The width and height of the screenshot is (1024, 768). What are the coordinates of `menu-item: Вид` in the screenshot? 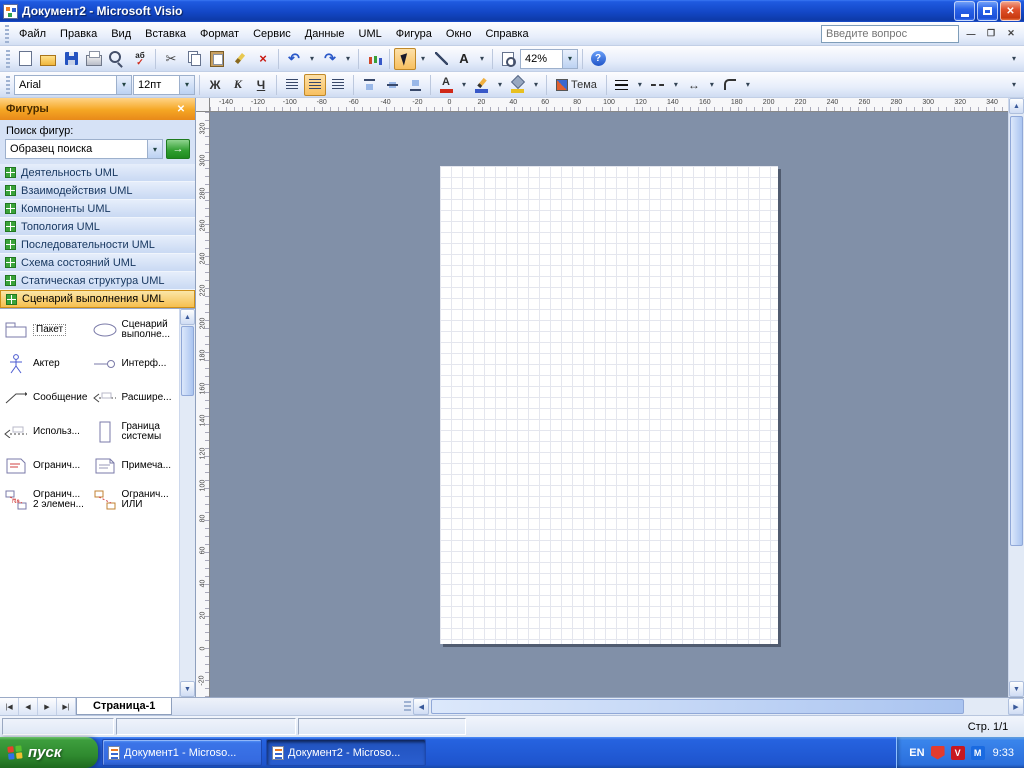 It's located at (121, 34).